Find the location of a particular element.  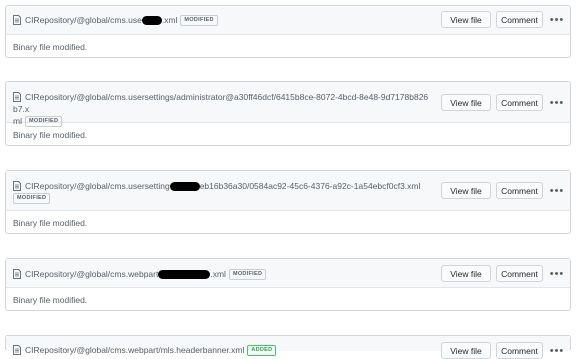

file-path: CIRepository/@global/cms.use .xml MODIFIED is located at coordinates (121, 21).